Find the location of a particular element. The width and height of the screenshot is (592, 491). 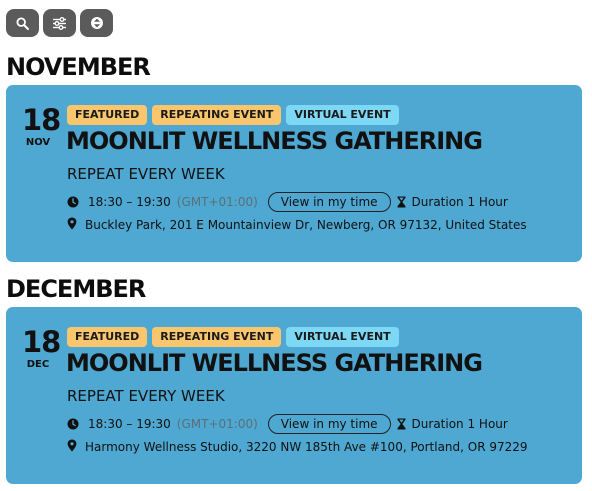

filter-button is located at coordinates (59, 23).